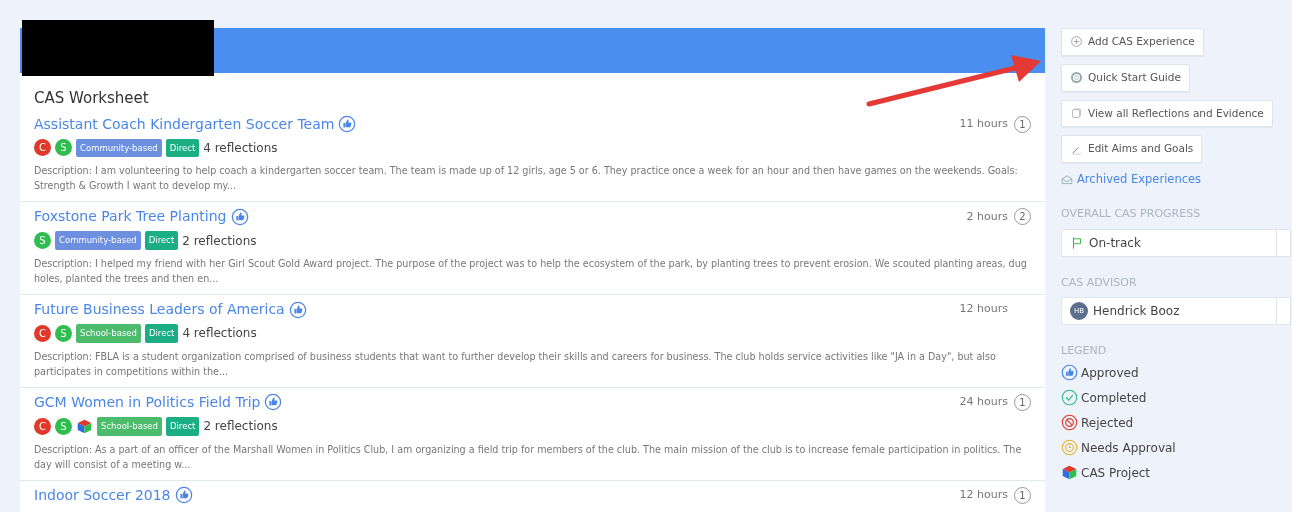 This screenshot has height=512, width=1292. I want to click on flag-icon, so click(1077, 242).